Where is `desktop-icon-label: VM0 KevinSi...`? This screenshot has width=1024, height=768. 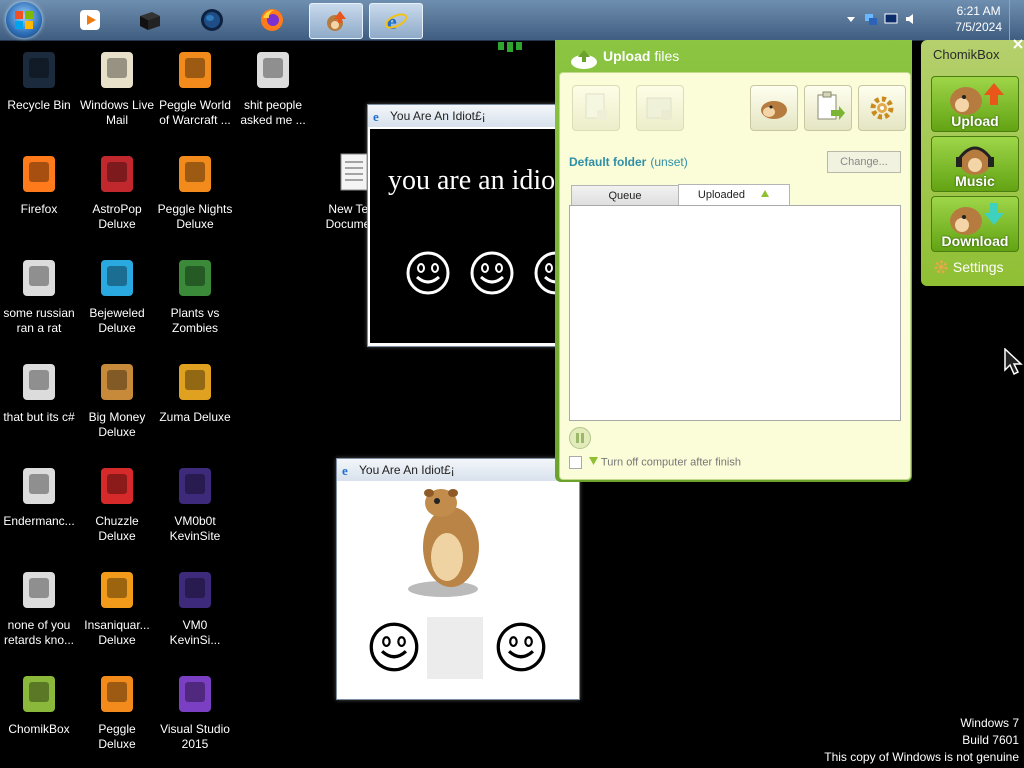
desktop-icon-label: VM0 KevinSi... is located at coordinates (195, 632).